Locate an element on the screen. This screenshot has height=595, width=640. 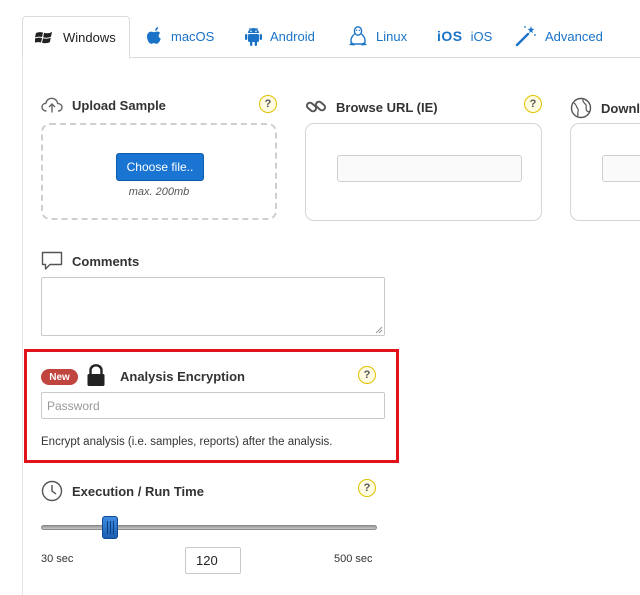
new-badge: New is located at coordinates (59, 377).